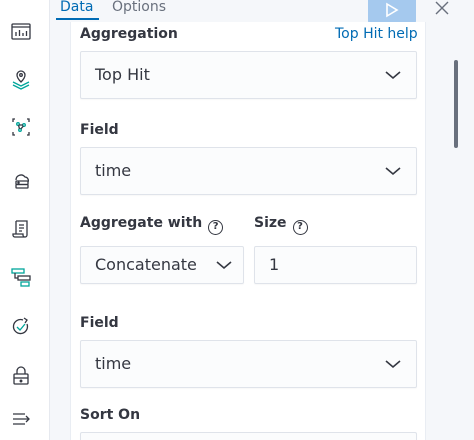 The height and width of the screenshot is (440, 474). What do you see at coordinates (274, 264) in the screenshot?
I see `size-value: 1` at bounding box center [274, 264].